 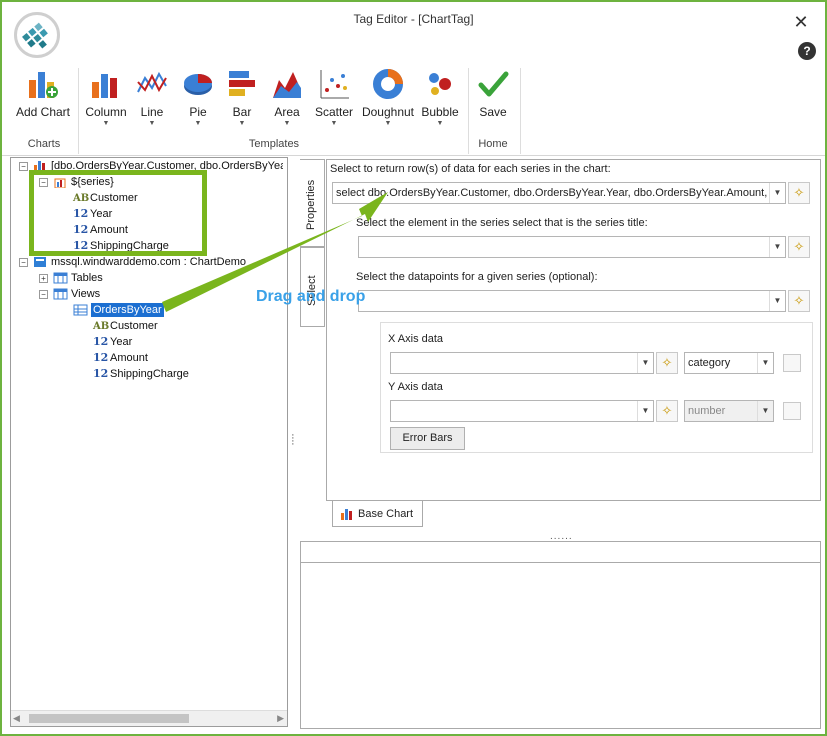 What do you see at coordinates (106, 112) in the screenshot?
I see `column-label: Column` at bounding box center [106, 112].